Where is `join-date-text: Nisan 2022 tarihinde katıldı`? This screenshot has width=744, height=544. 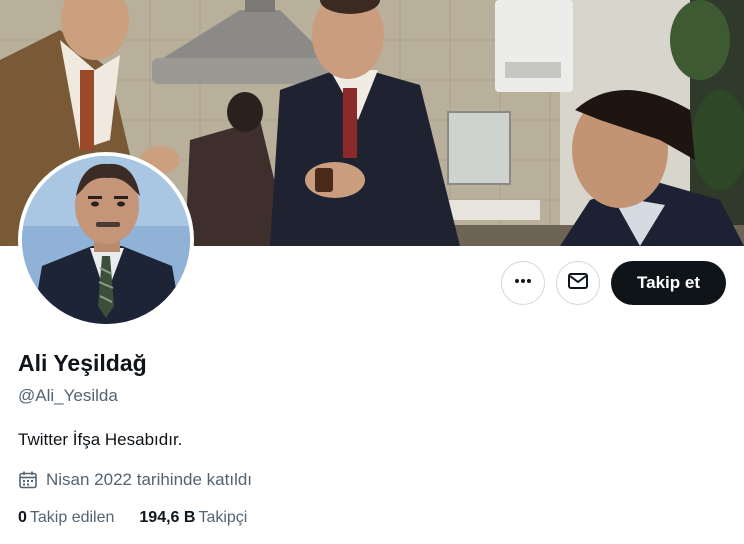 join-date-text: Nisan 2022 tarihinde katıldı is located at coordinates (149, 479).